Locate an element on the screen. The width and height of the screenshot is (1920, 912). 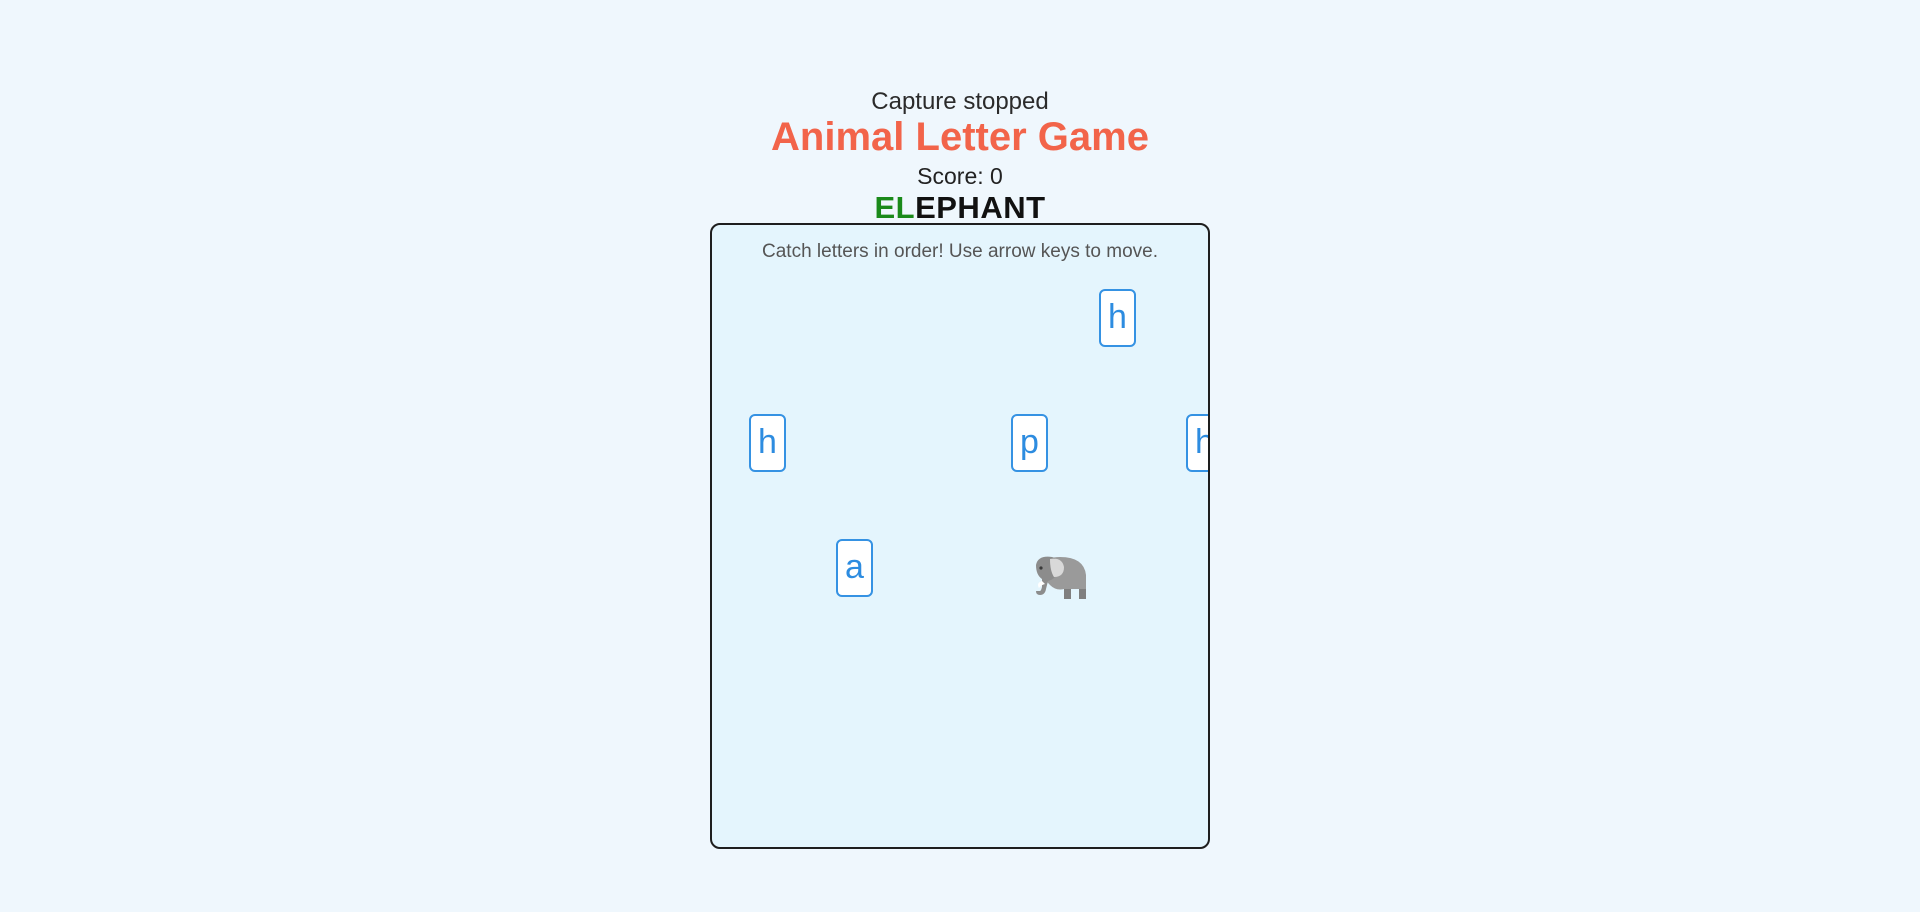
target-word: ELEPHANT is located at coordinates (960, 208).